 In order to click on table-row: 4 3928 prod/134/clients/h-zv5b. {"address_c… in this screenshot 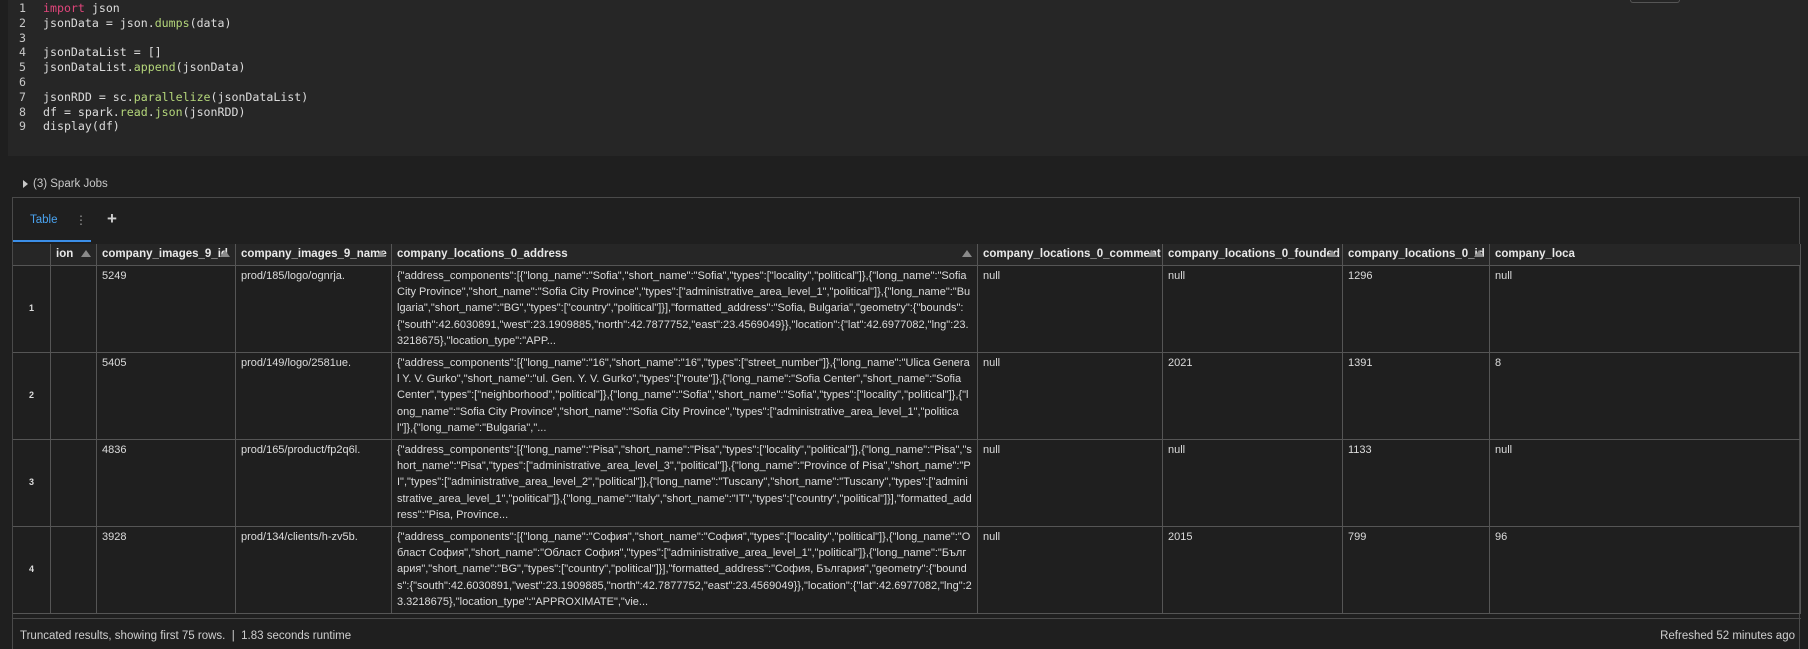, I will do `click(907, 570)`.